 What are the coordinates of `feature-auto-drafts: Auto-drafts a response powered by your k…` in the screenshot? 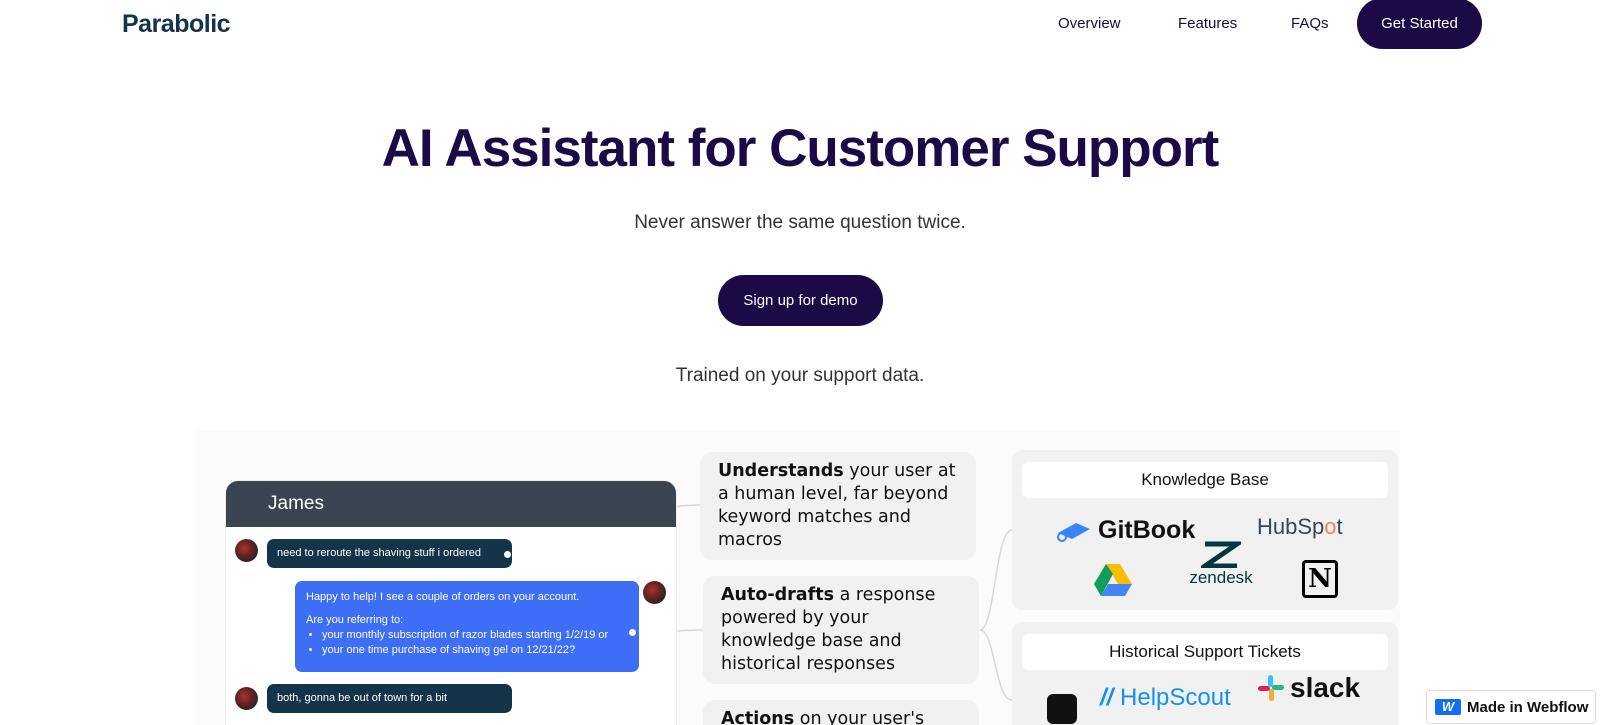 It's located at (841, 630).